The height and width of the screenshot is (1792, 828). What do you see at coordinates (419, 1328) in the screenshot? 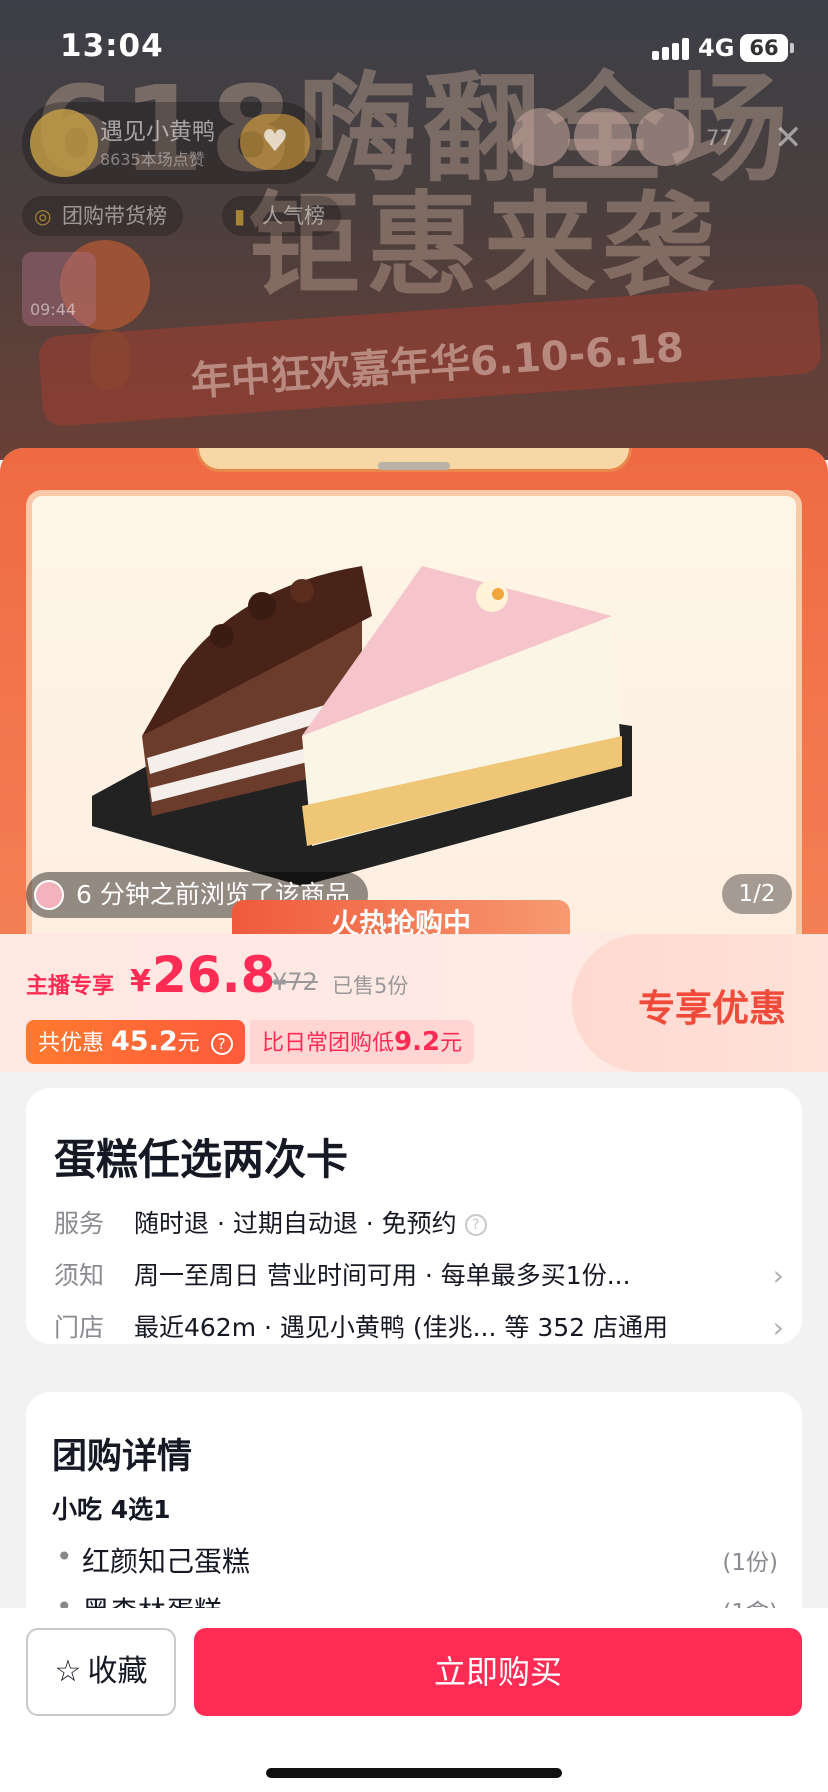
I see `info-row-store: 门店 最近462m · 遇见小黄鸭 (佳兆... 等 352 店通用 ›` at bounding box center [419, 1328].